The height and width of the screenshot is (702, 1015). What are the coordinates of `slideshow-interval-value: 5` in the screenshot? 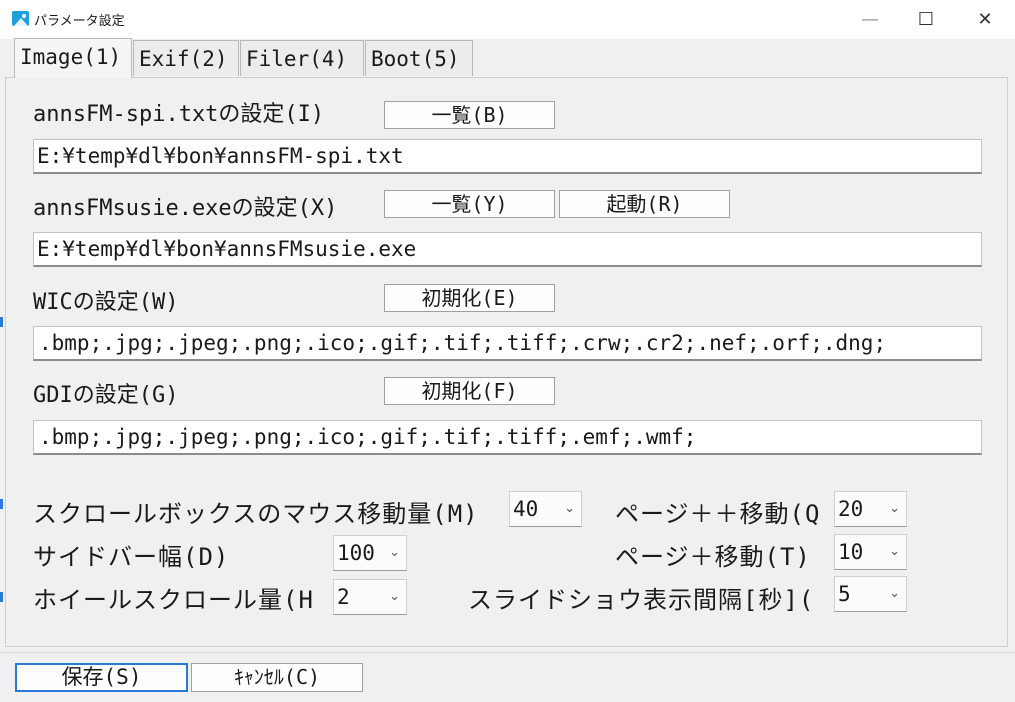 It's located at (844, 594).